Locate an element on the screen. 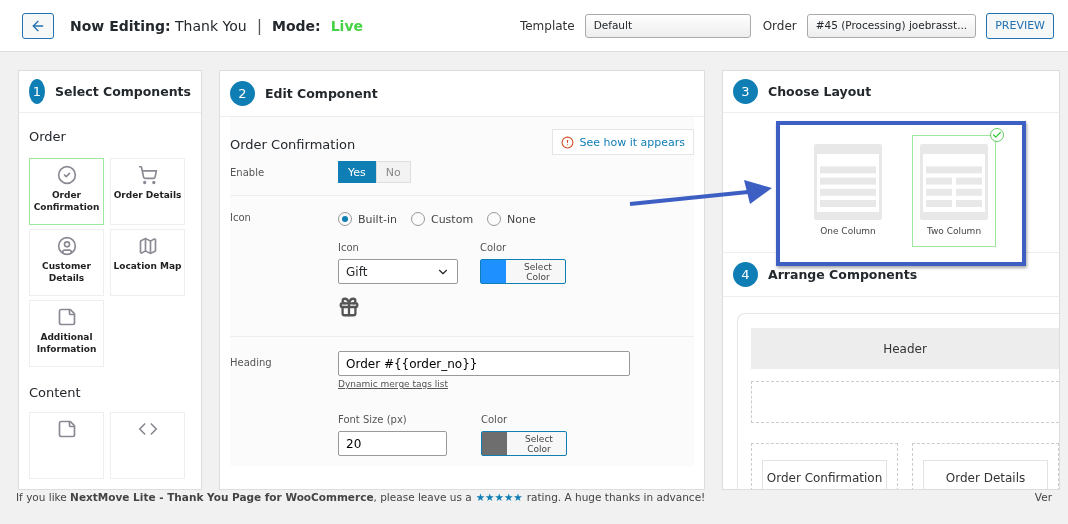 The width and height of the screenshot is (1068, 524). version-text: Ver is located at coordinates (1043, 497).